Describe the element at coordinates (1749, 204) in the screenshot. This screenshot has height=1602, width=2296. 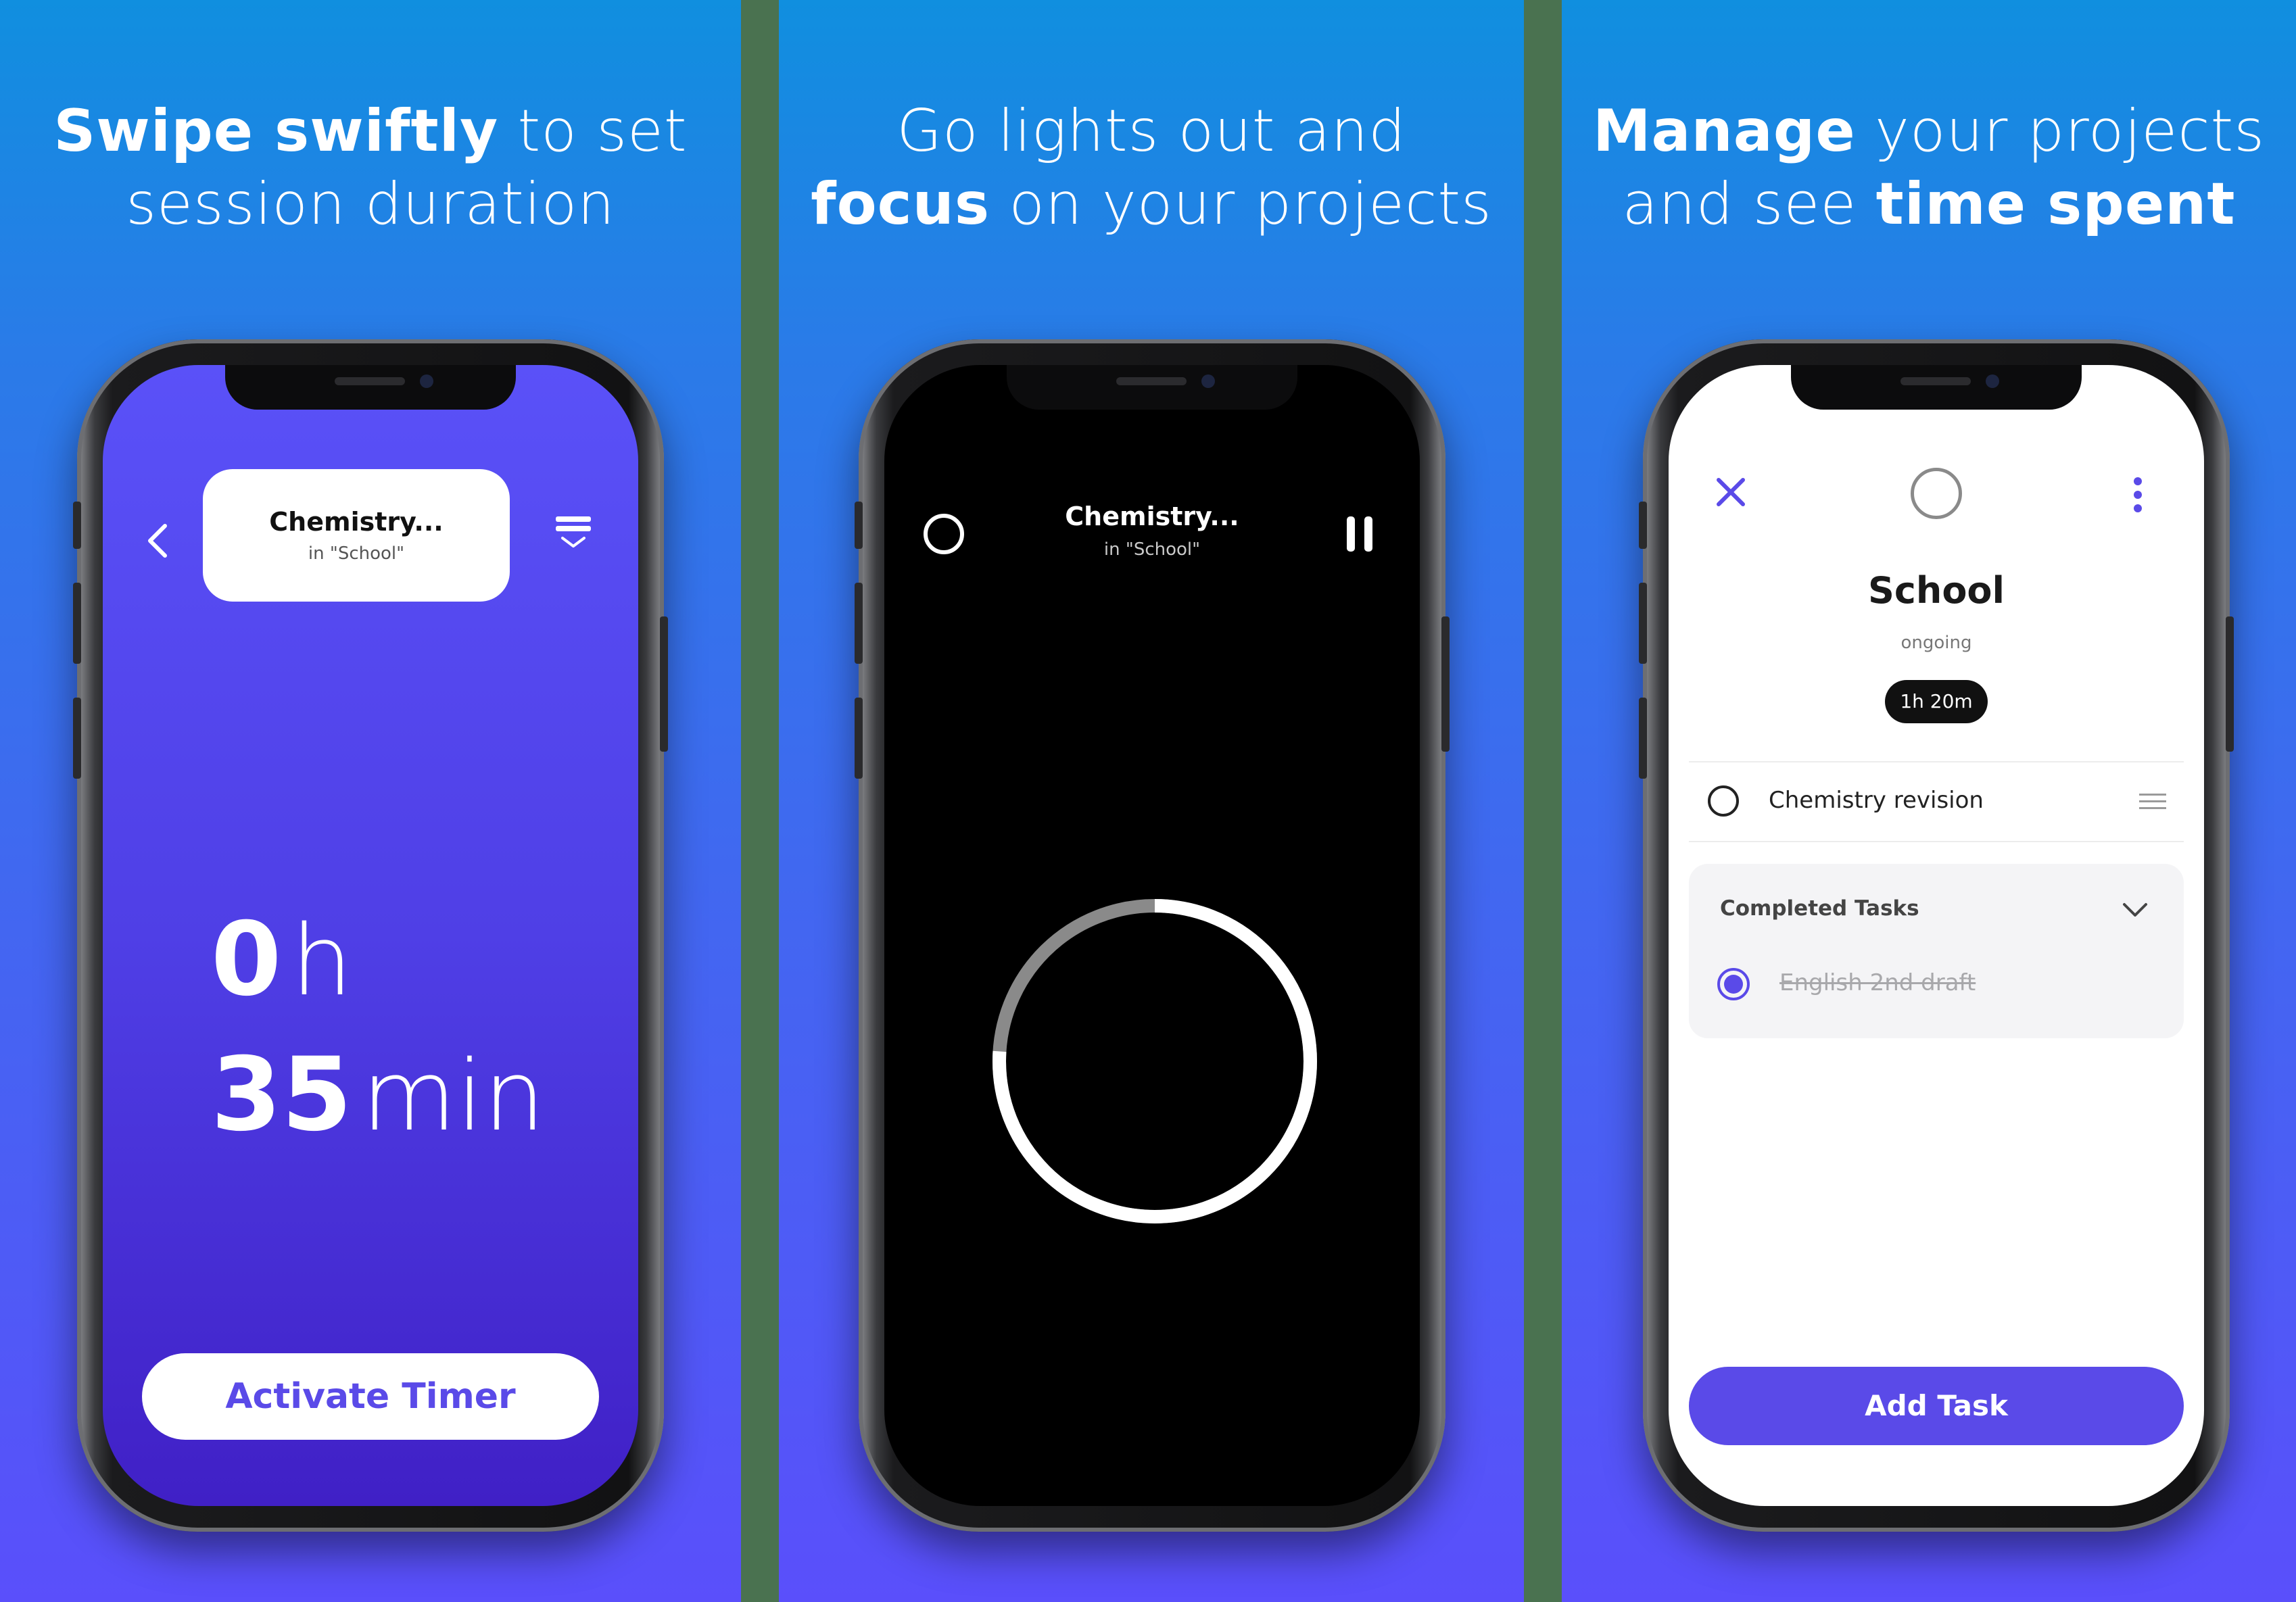
I see `headline-text: and see` at that location.